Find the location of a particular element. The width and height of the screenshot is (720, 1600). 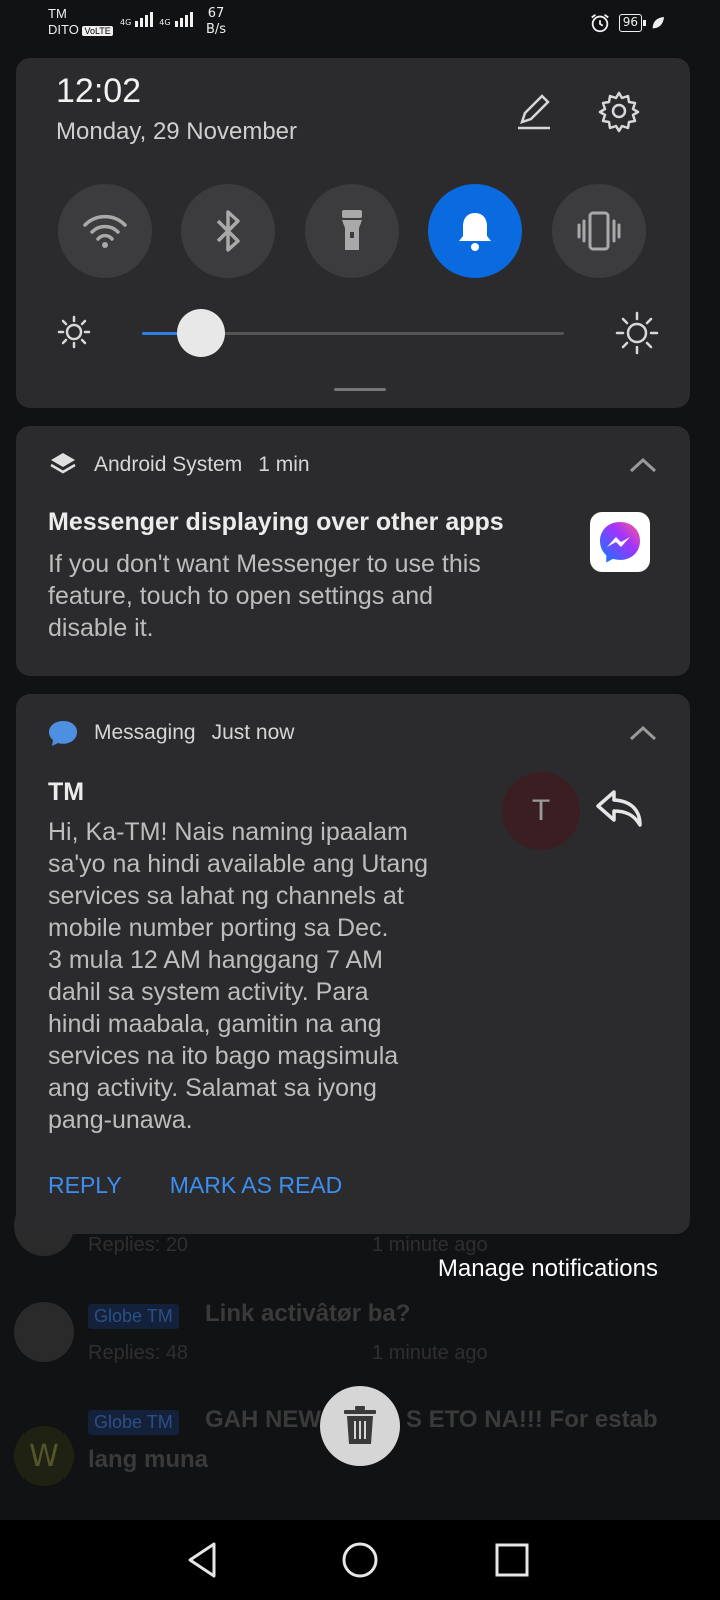

back-icon is located at coordinates (204, 1560).